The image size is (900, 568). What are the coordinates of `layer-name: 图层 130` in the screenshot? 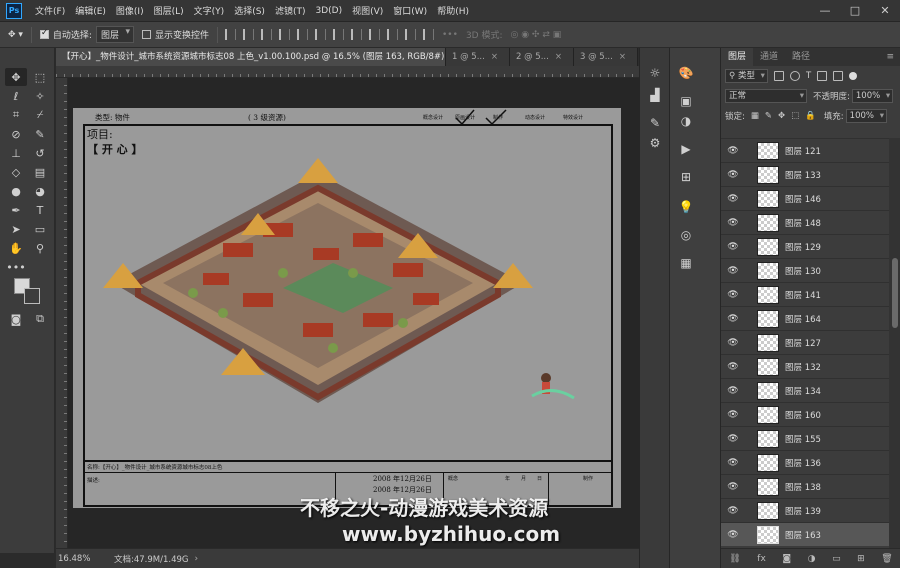 It's located at (803, 271).